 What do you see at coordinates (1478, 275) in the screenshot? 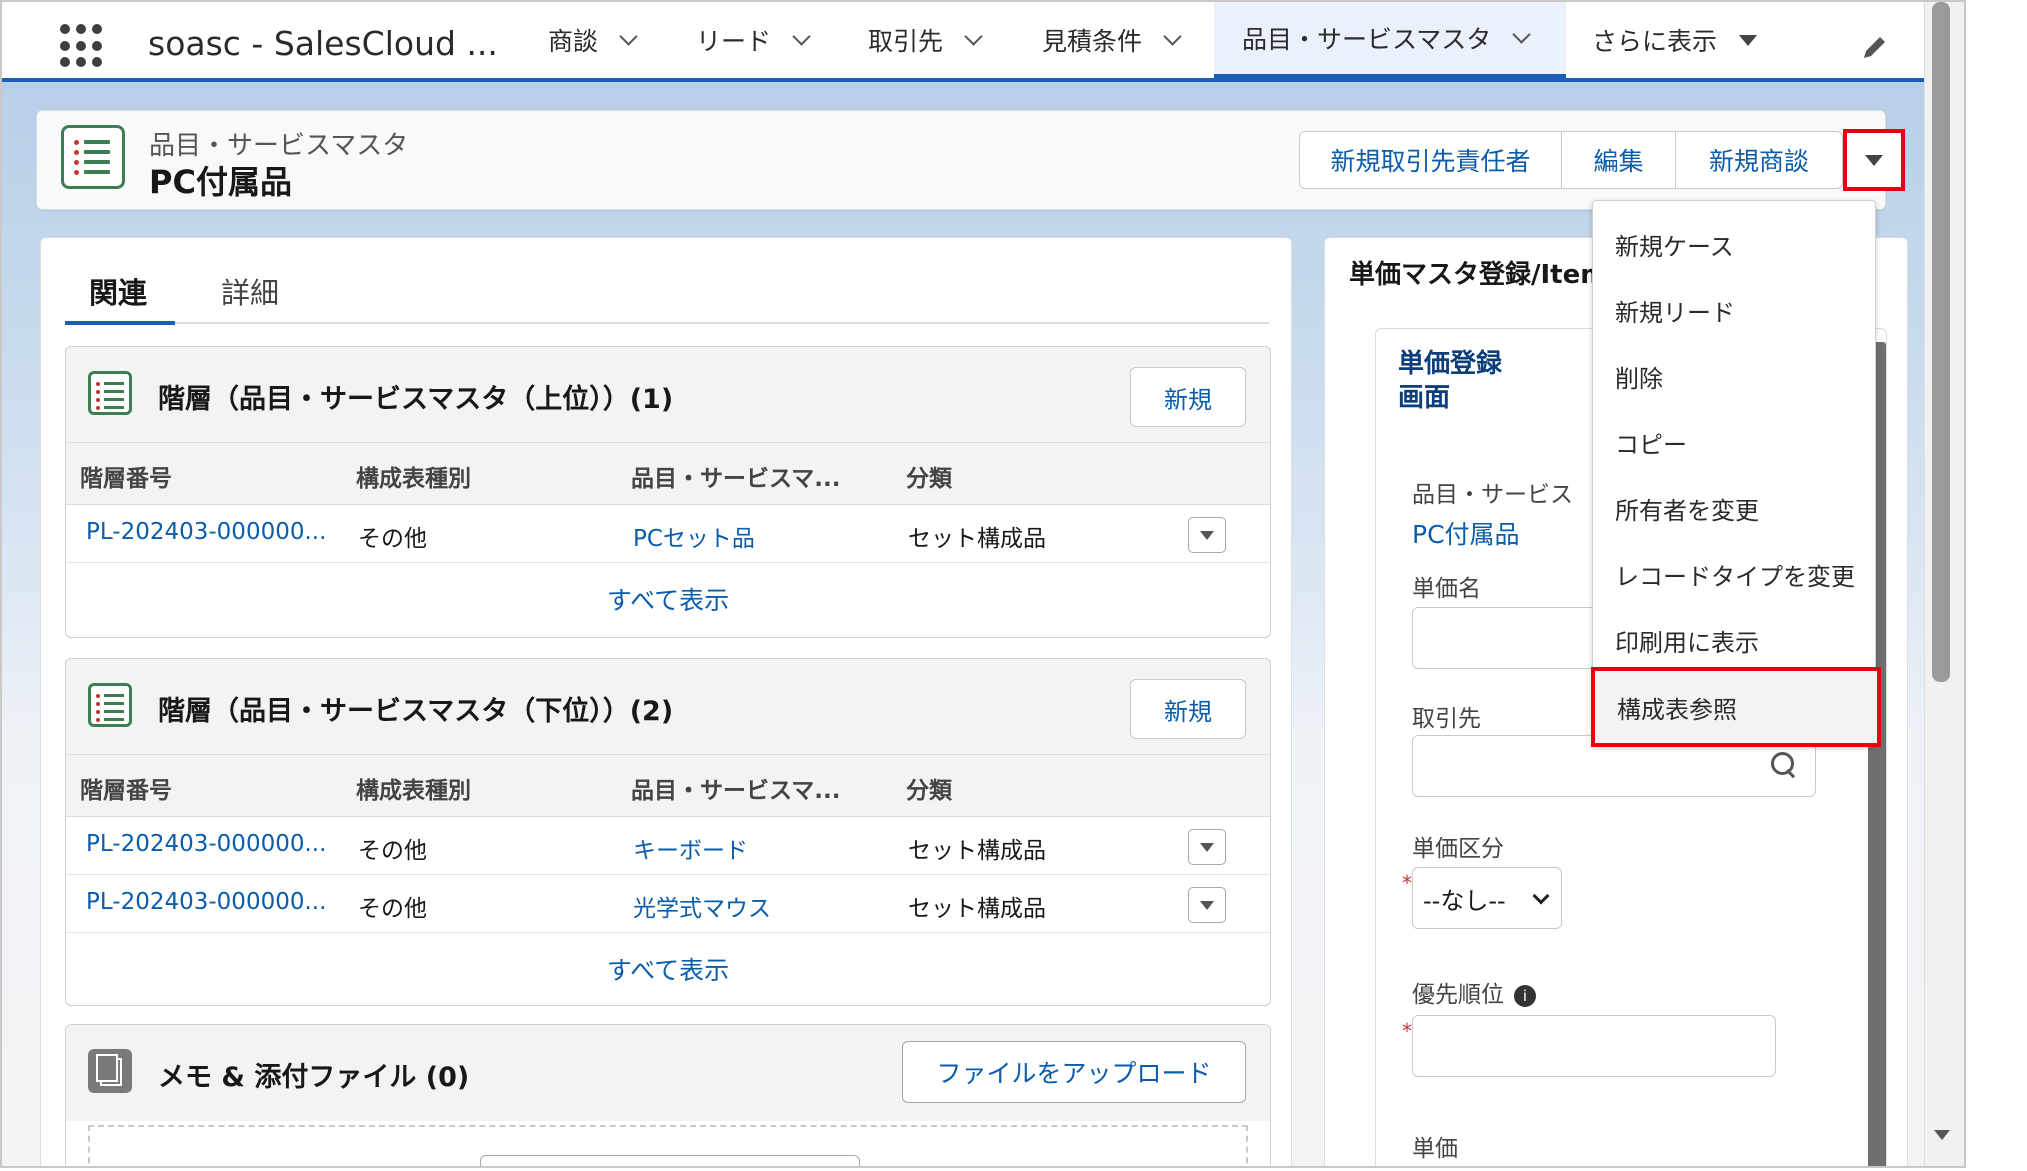
I see `panel-title: 単価マスタ登録/Item` at bounding box center [1478, 275].